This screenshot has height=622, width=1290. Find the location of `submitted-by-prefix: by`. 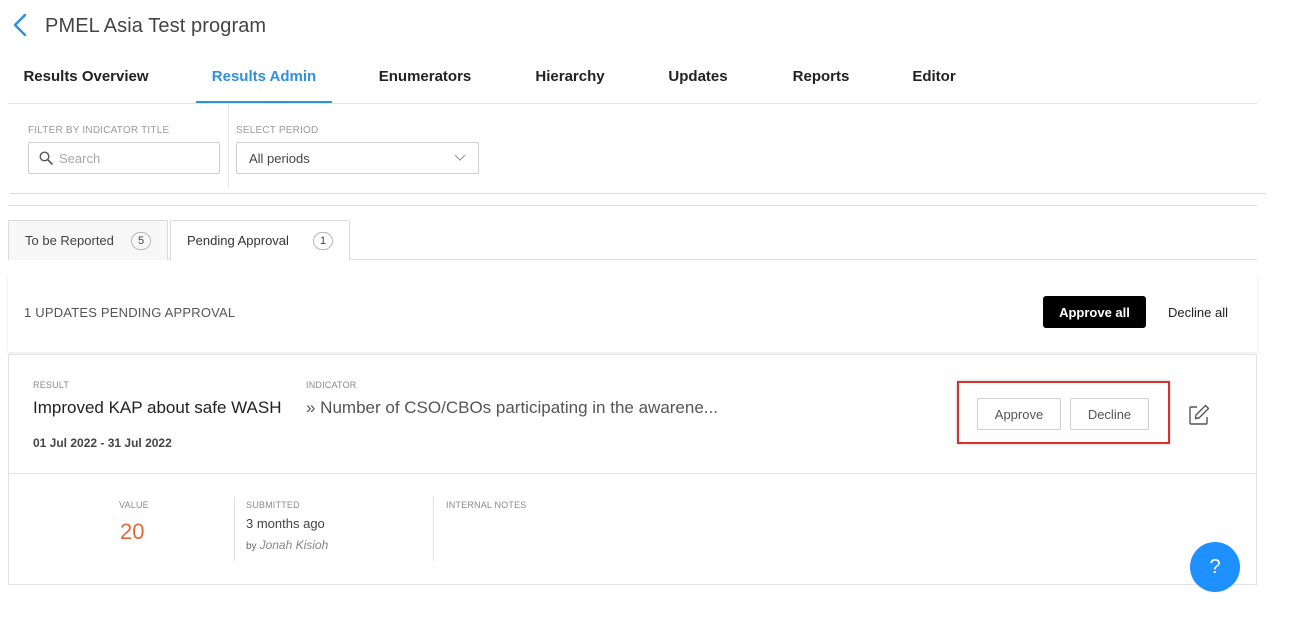

submitted-by-prefix: by is located at coordinates (251, 546).